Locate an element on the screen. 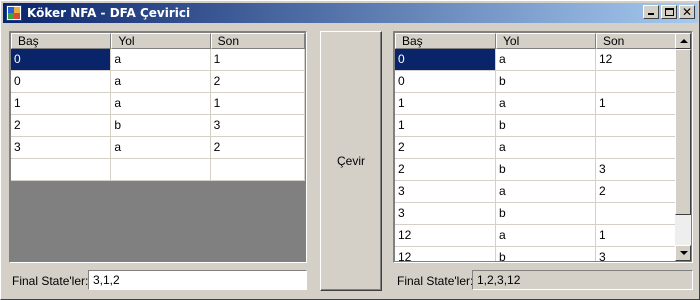 This screenshot has height=300, width=700. table-row: 2a is located at coordinates (543, 148).